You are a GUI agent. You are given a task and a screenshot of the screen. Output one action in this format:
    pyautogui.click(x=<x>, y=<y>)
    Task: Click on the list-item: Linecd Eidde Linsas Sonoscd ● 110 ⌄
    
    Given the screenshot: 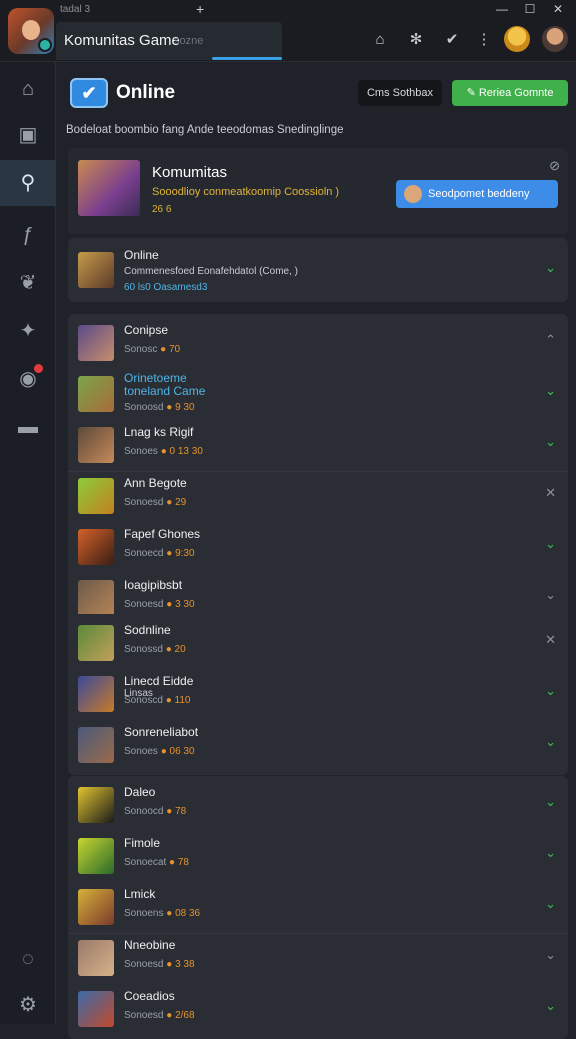 What is the action you would take?
    pyautogui.click(x=318, y=694)
    